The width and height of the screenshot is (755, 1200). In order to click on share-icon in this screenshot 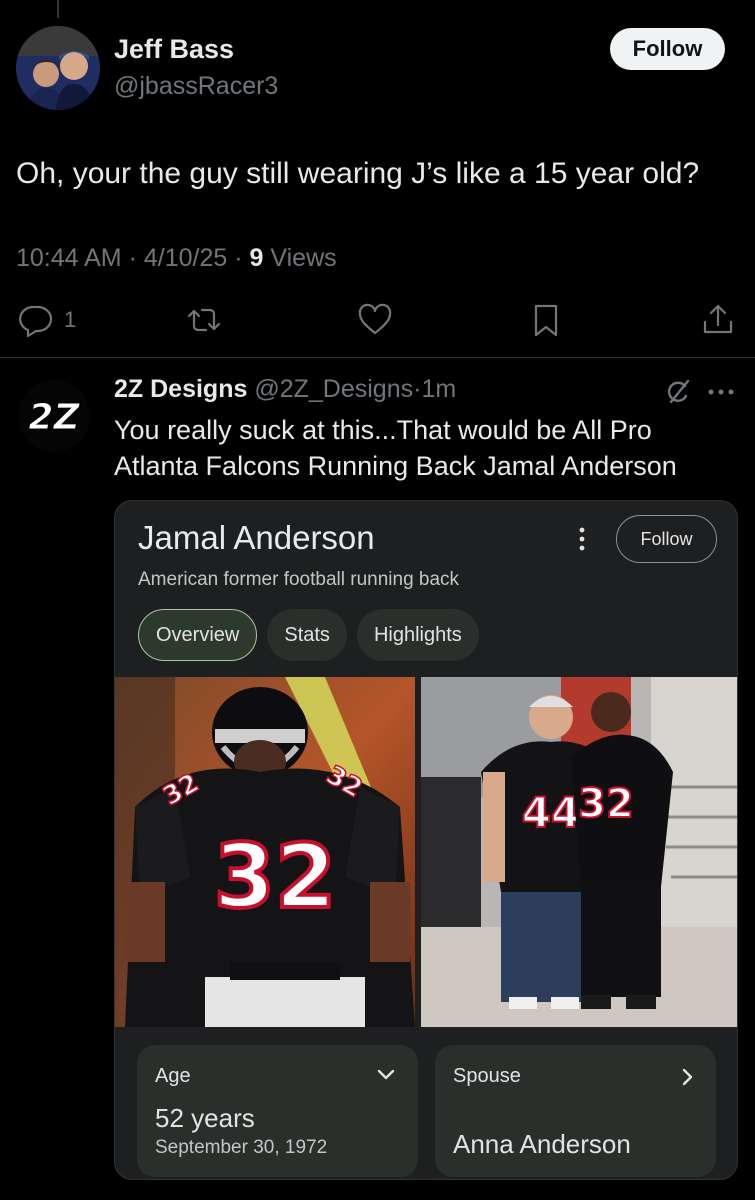, I will do `click(718, 319)`.